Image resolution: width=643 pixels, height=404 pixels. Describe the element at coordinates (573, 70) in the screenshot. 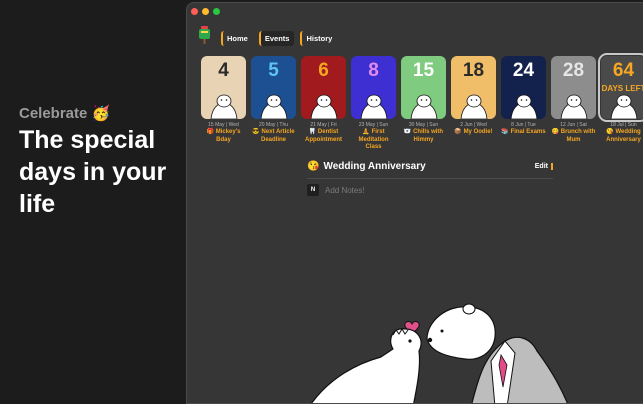

I see `days-count: 28` at that location.